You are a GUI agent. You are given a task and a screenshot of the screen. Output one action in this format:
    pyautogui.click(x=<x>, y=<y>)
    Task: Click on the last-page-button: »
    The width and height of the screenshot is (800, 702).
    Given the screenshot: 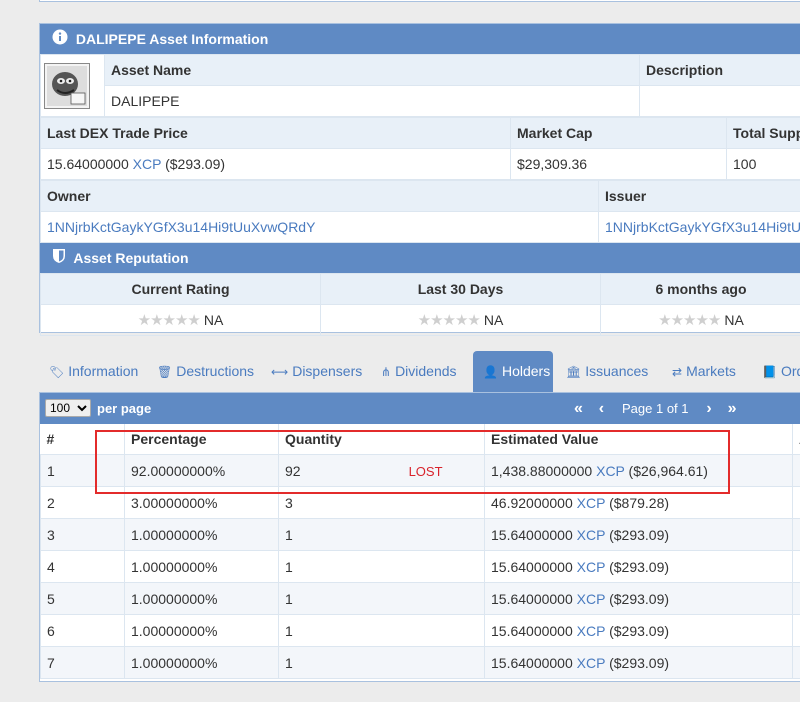 What is the action you would take?
    pyautogui.click(x=732, y=408)
    